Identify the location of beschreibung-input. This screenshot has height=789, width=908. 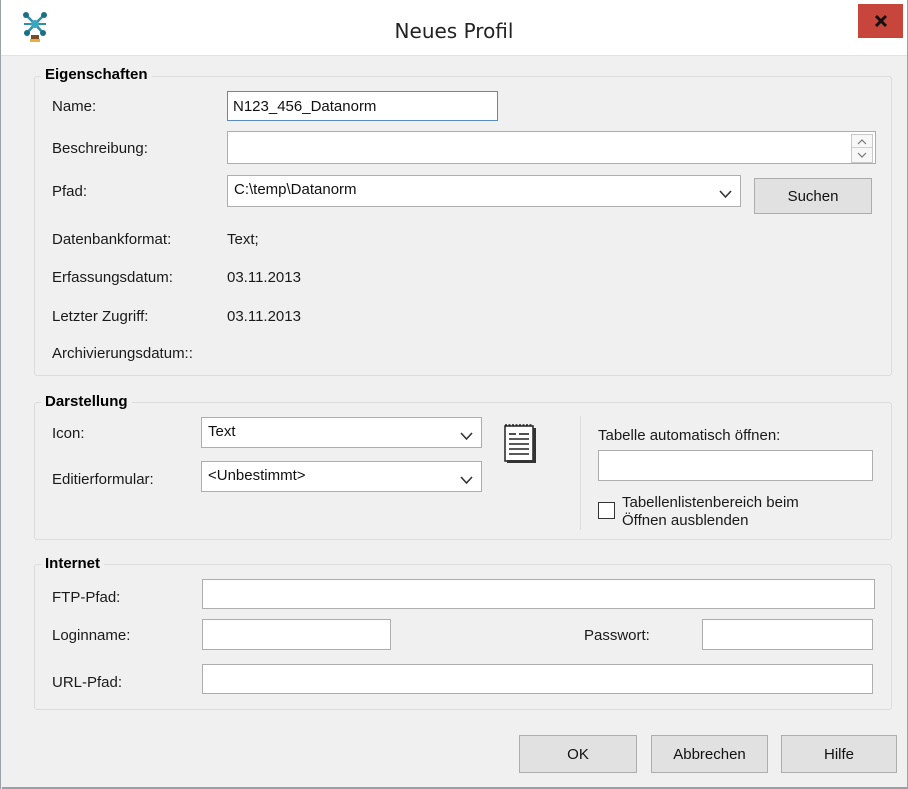
(551, 147).